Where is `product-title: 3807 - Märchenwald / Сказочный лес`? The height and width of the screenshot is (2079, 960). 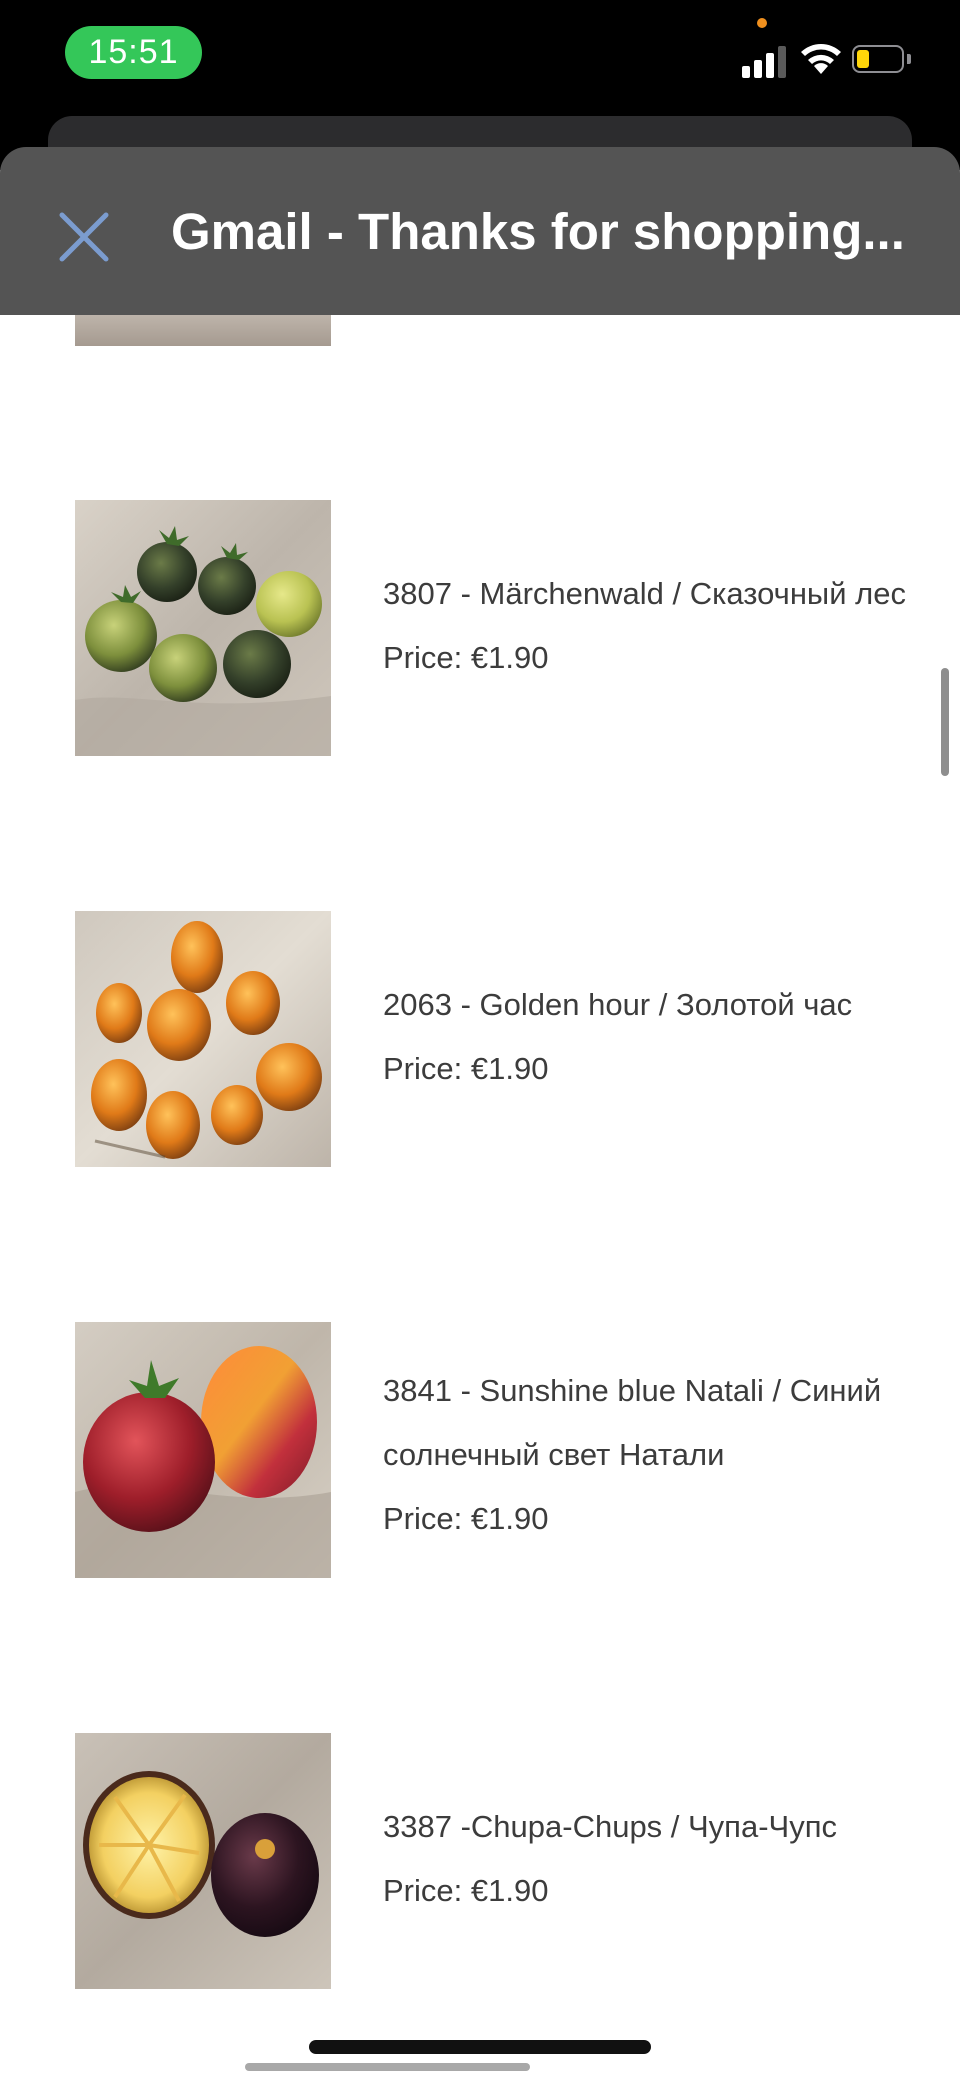 product-title: 3807 - Märchenwald / Сказочный лес is located at coordinates (663, 594).